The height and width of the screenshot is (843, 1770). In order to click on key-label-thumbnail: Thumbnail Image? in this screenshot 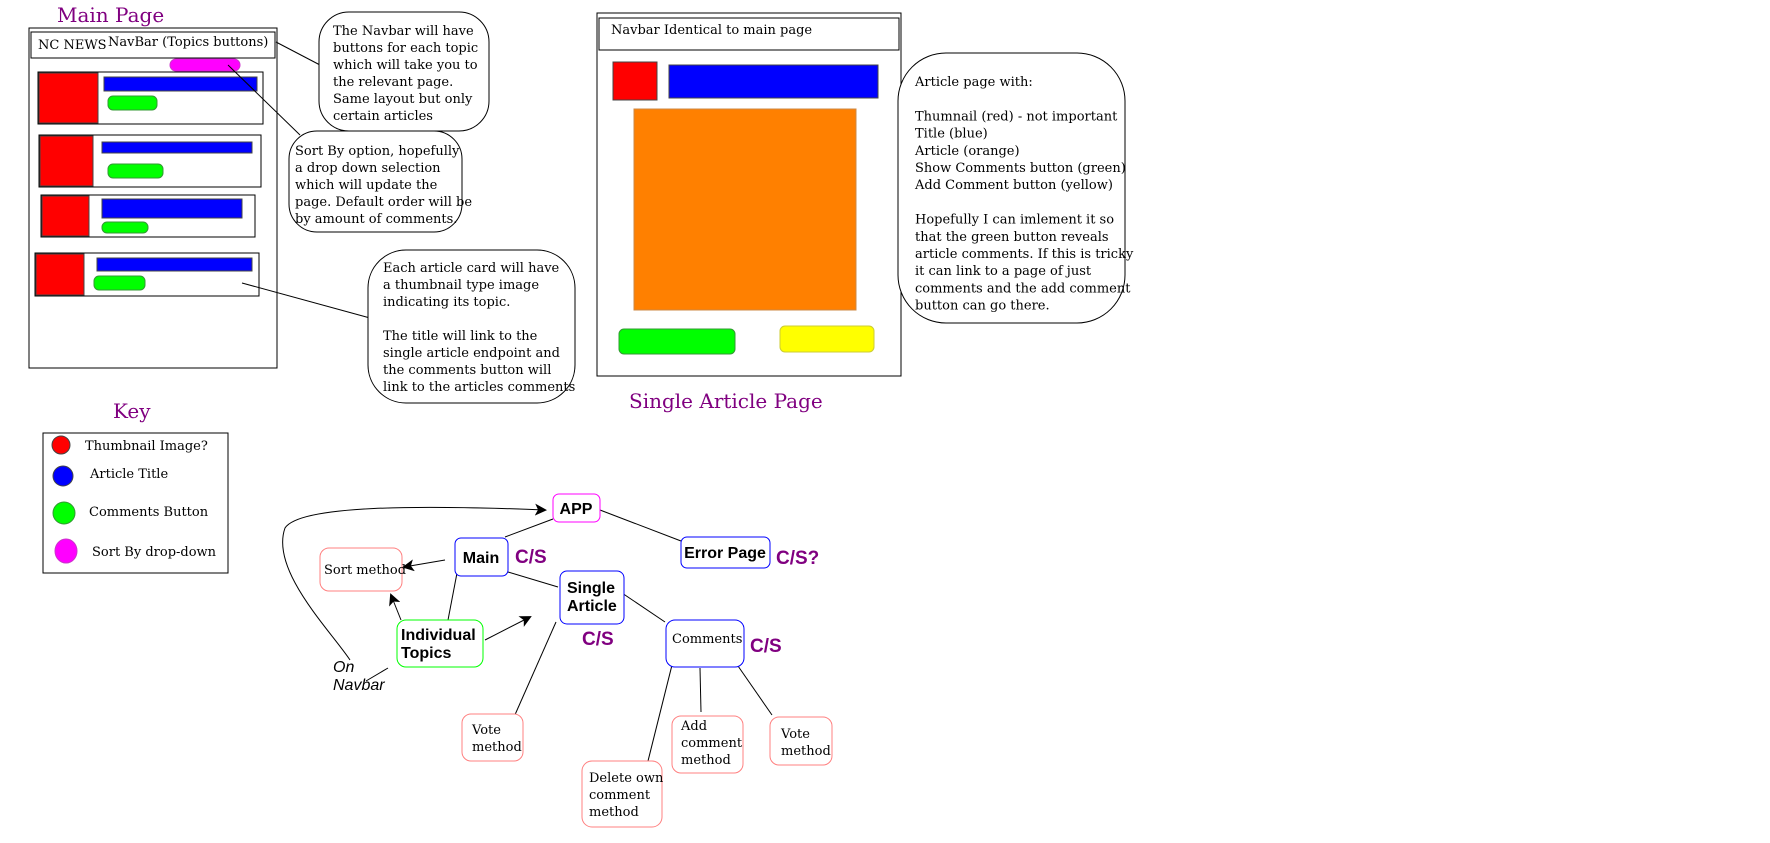, I will do `click(146, 446)`.